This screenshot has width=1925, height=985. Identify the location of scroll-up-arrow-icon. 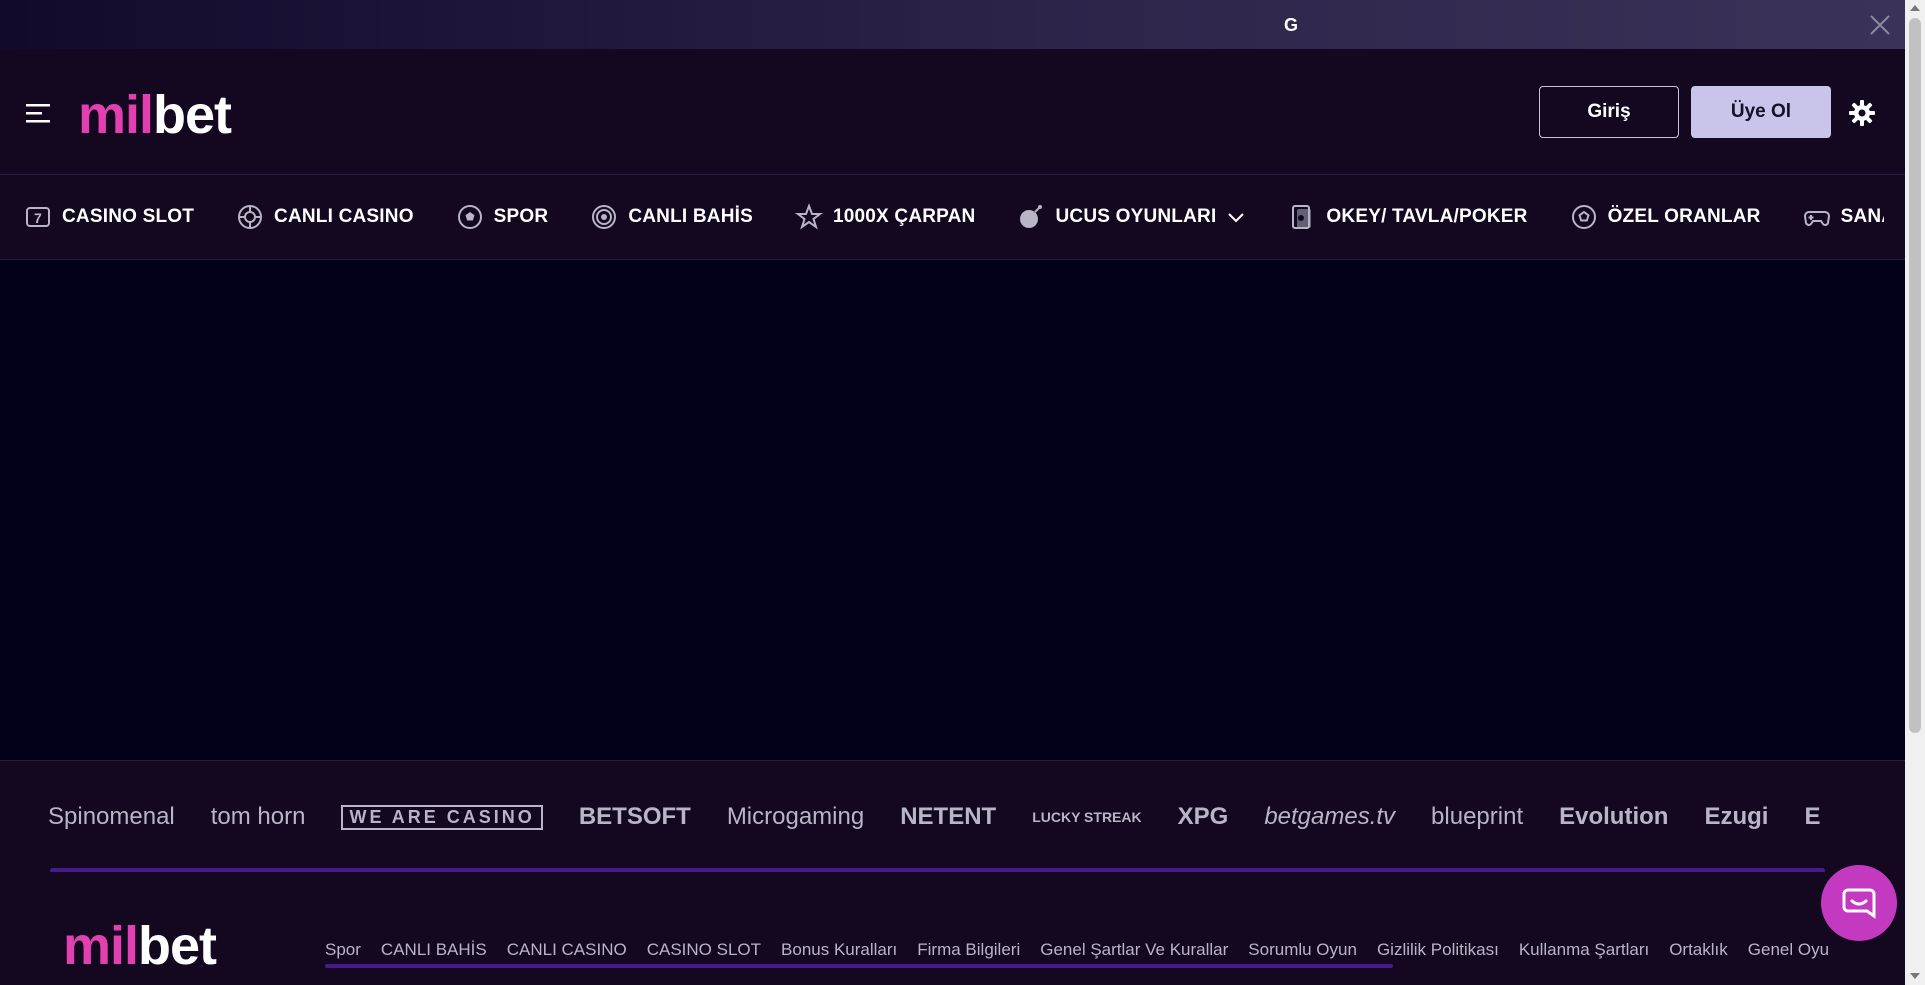
(1915, 8).